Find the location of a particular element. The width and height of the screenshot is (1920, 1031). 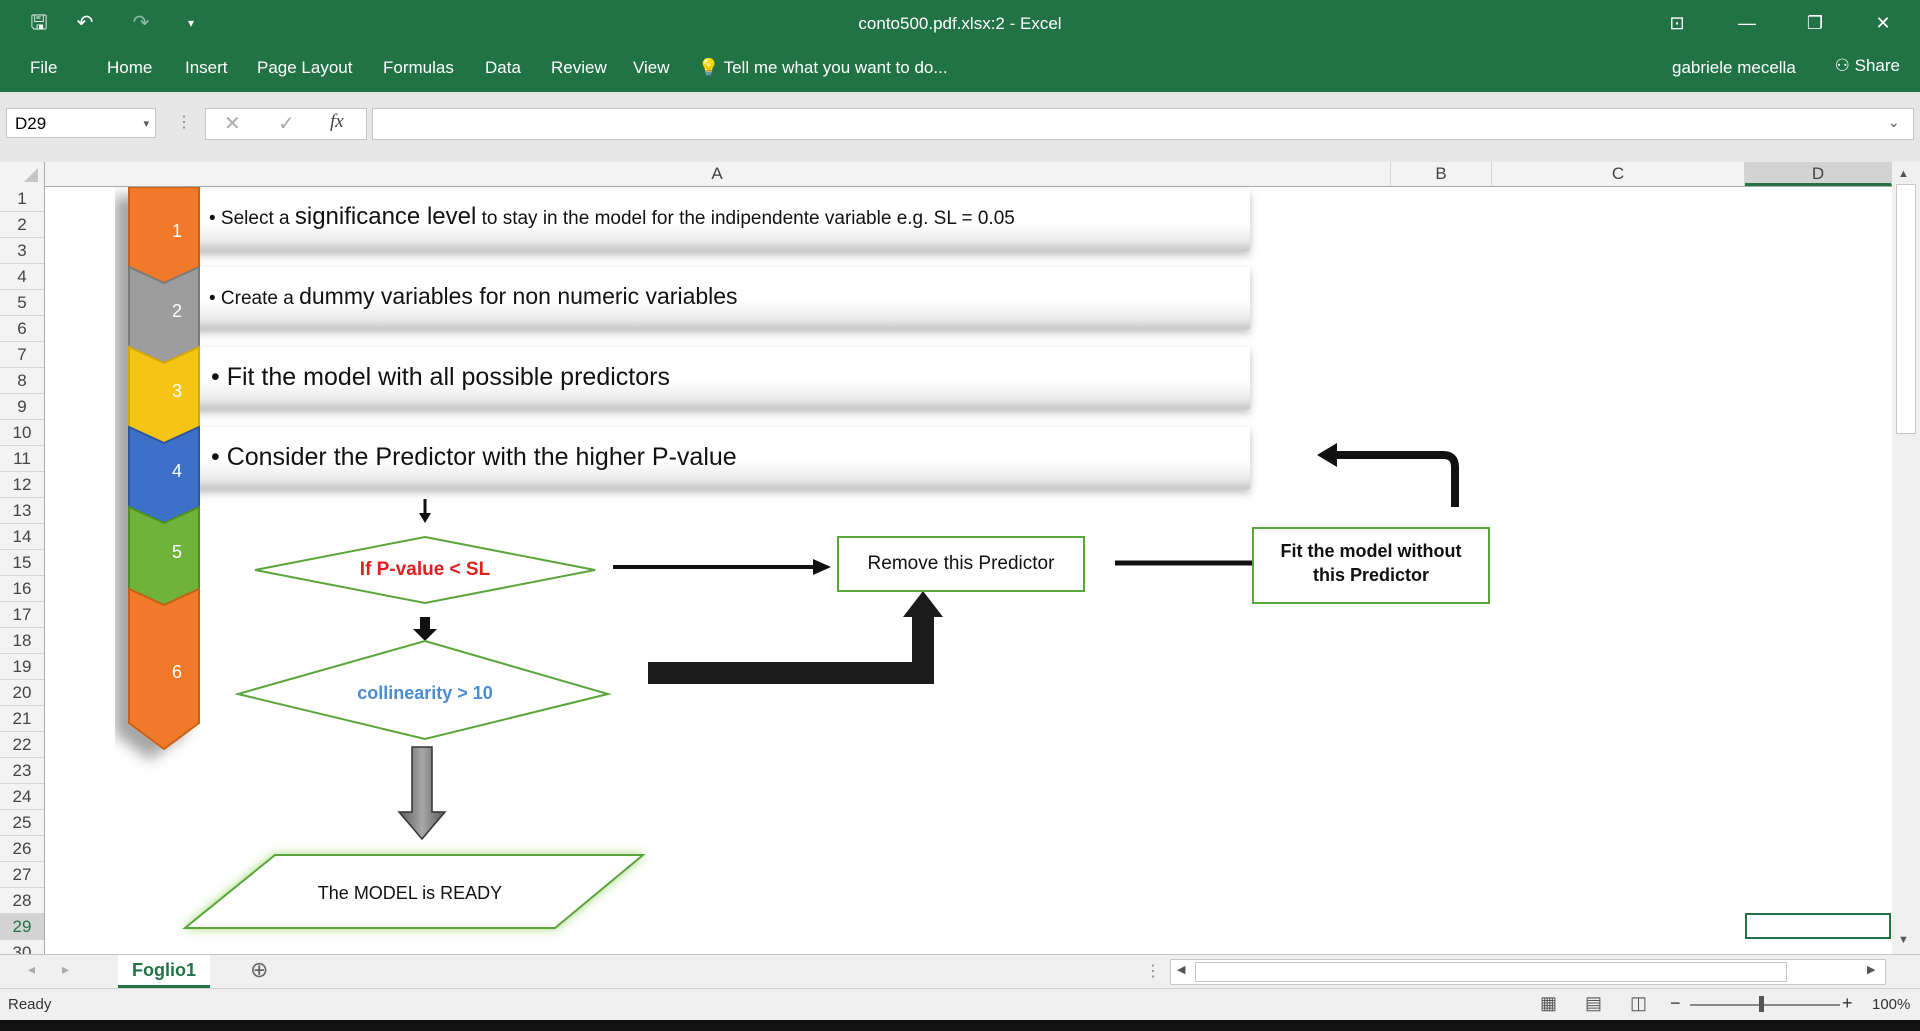

minimize-button: — is located at coordinates (1747, 23).